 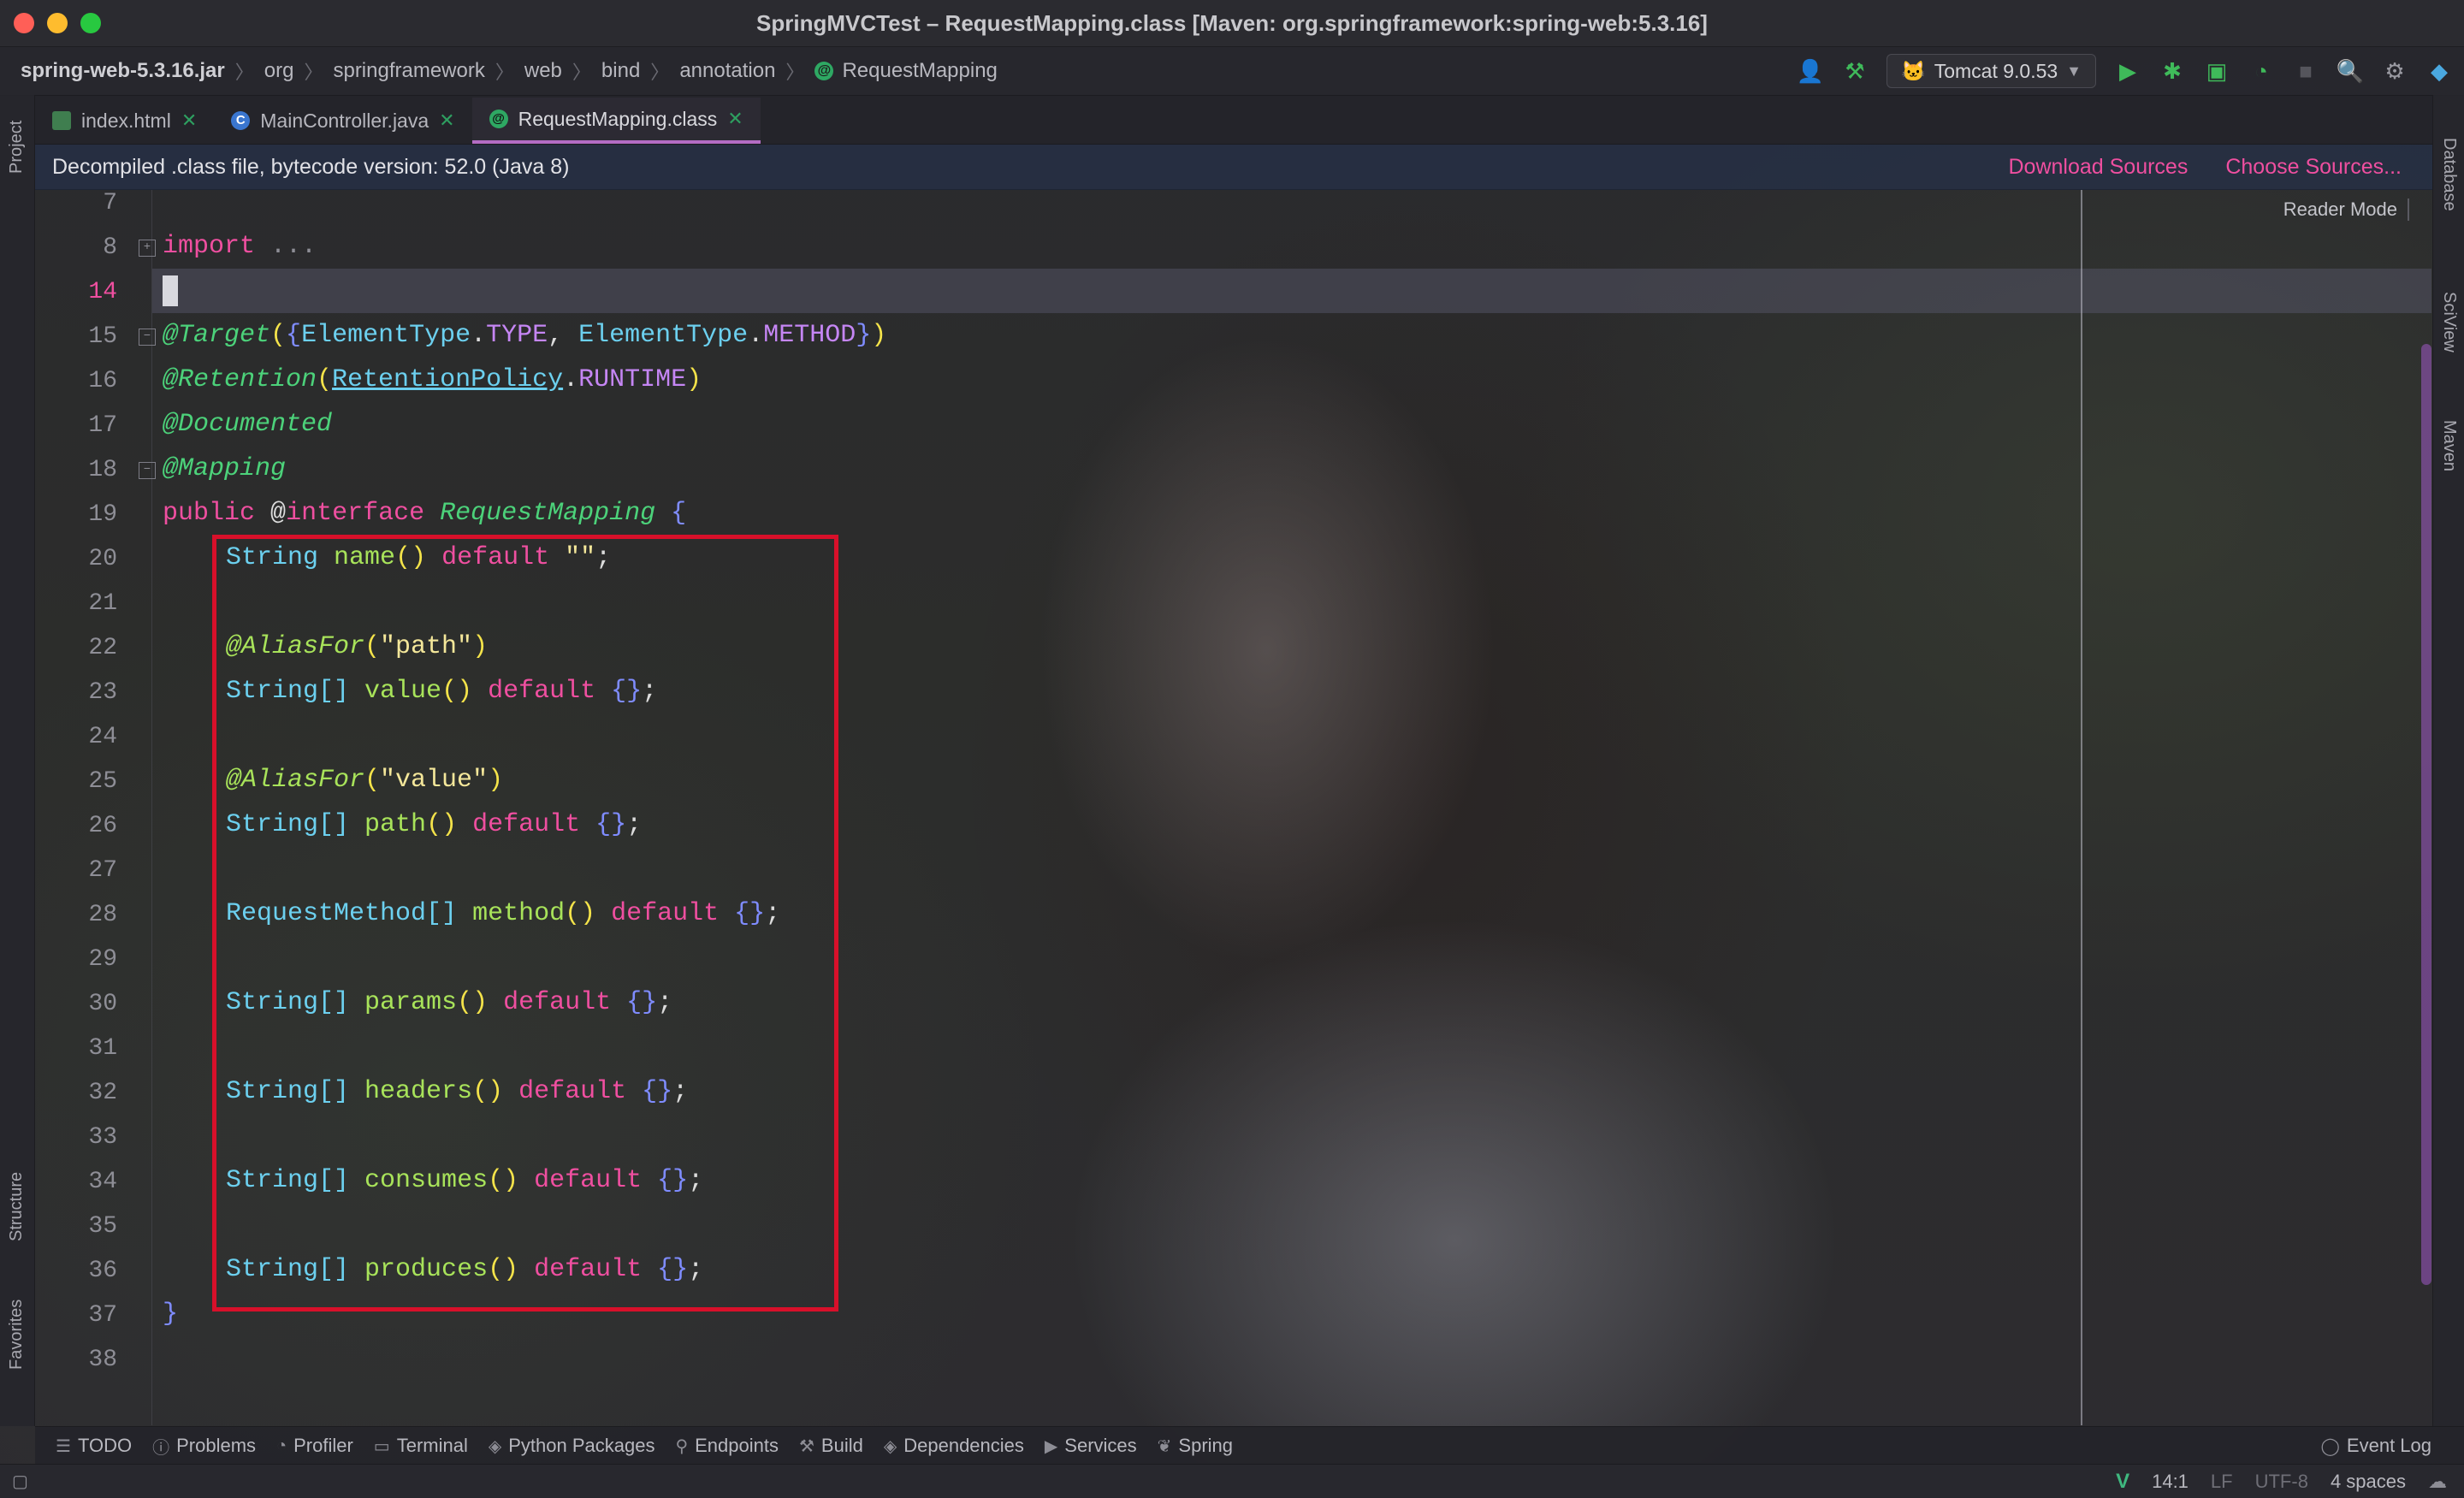 I want to click on close-window-button, so click(x=24, y=23).